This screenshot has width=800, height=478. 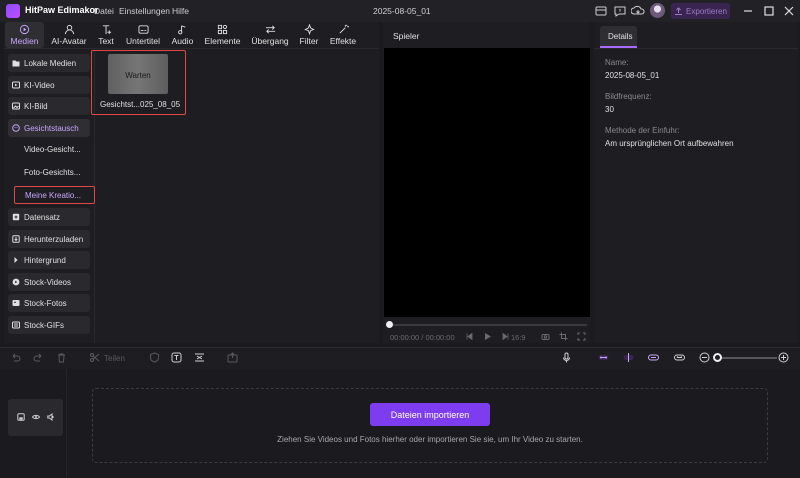 What do you see at coordinates (628, 357) in the screenshot?
I see `snap-icon` at bounding box center [628, 357].